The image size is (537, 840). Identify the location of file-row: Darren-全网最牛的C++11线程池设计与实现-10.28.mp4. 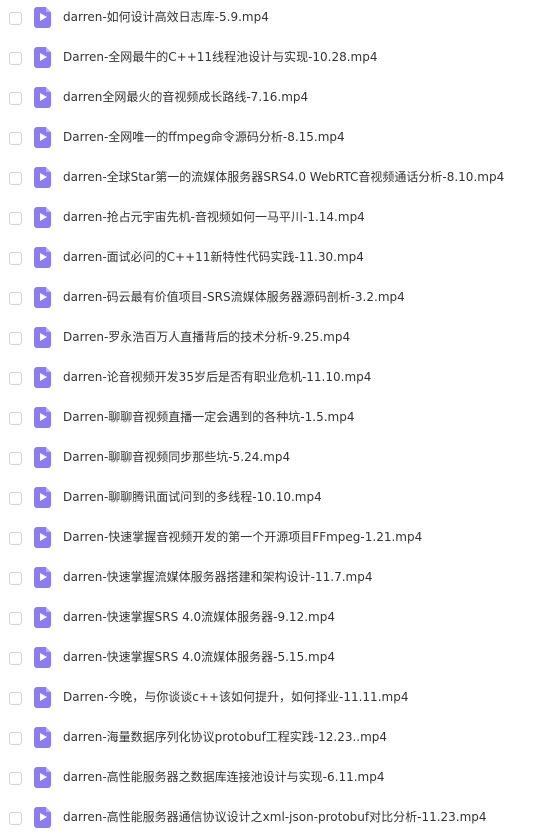
(268, 60).